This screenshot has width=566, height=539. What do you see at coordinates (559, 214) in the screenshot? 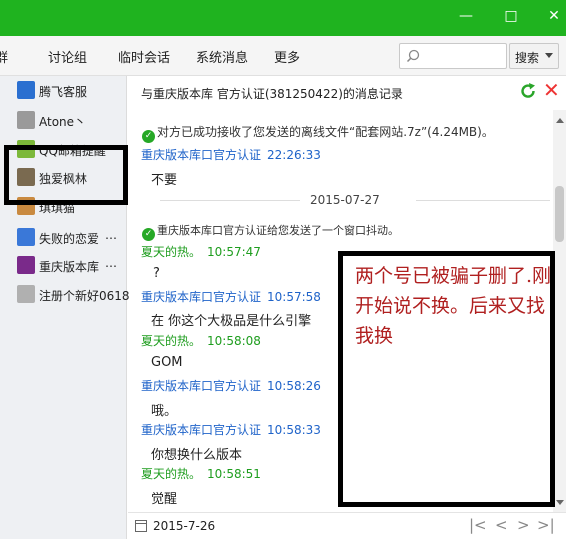
I see `scrollbar-thumb` at bounding box center [559, 214].